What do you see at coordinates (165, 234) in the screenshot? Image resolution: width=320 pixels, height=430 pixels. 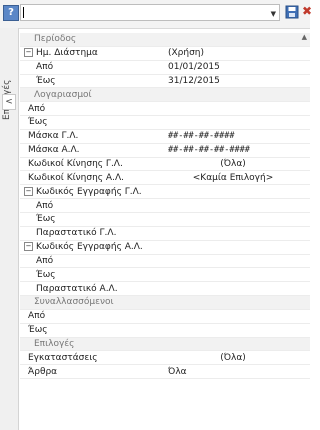 I see `grid-row: Παραστατικό Γ.Λ.` at bounding box center [165, 234].